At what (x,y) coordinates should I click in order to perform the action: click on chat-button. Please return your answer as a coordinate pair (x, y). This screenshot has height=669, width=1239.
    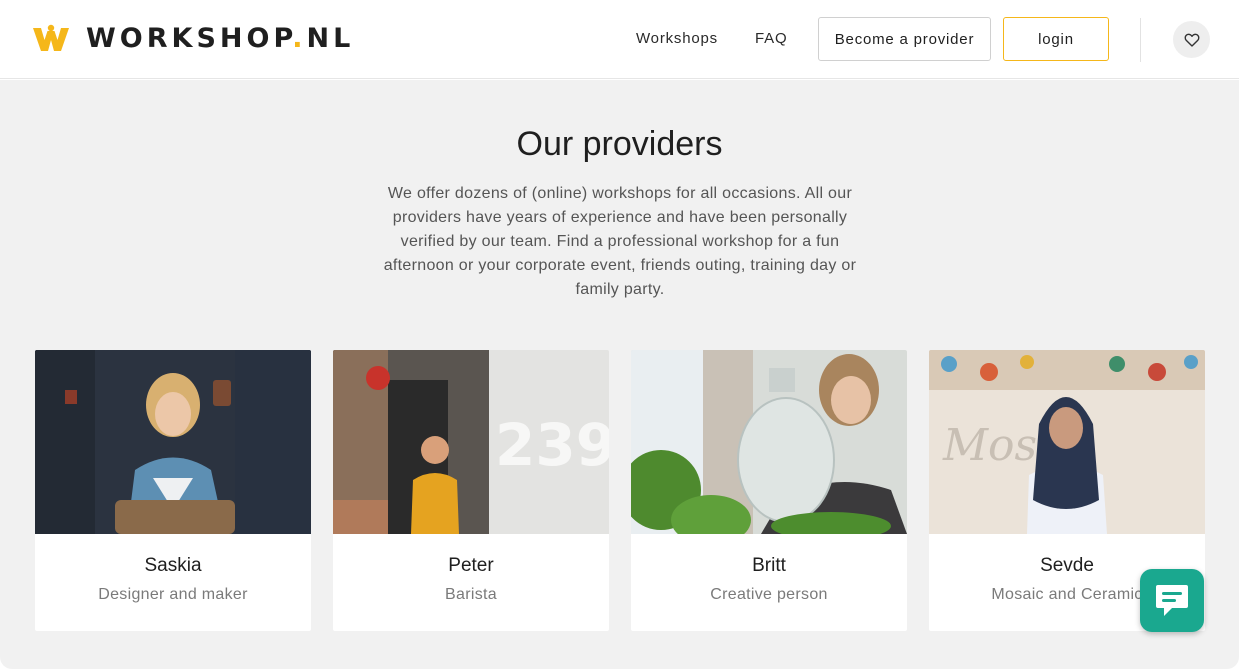
    Looking at the image, I should click on (1172, 600).